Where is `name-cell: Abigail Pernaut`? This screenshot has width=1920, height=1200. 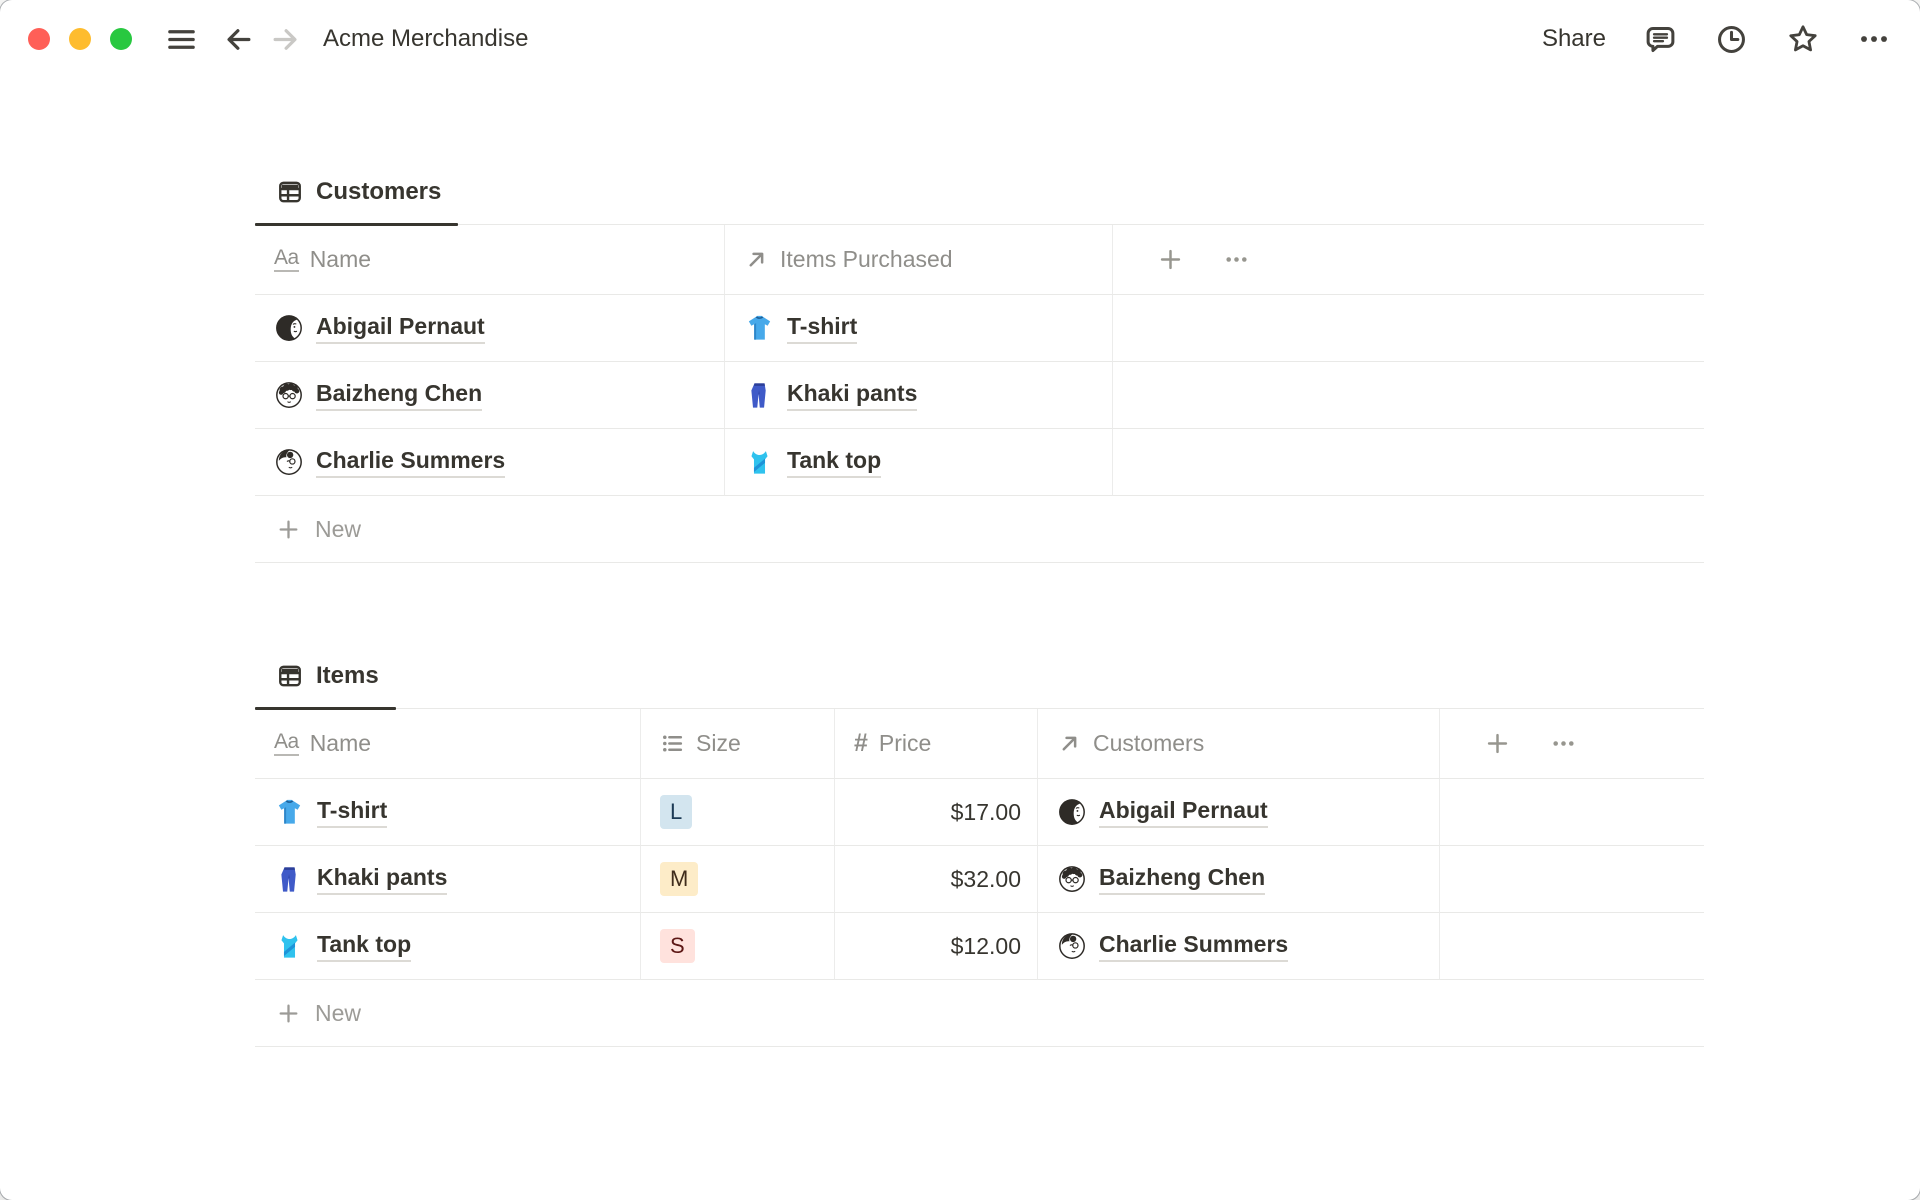
name-cell: Abigail Pernaut is located at coordinates (490, 328).